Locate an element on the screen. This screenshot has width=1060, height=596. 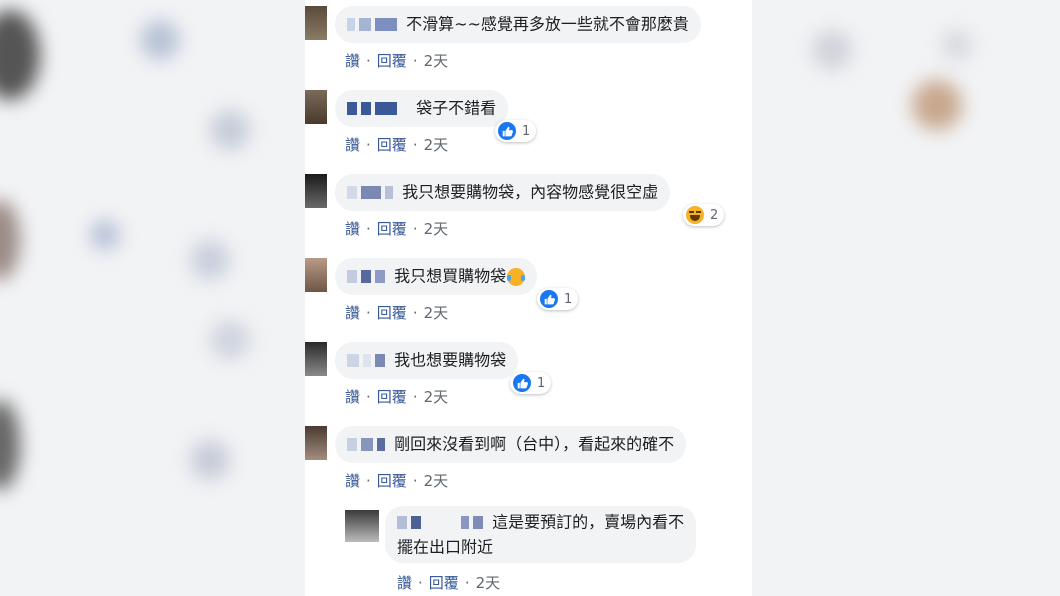
comment-text: 我也想要購物袋 is located at coordinates (450, 360).